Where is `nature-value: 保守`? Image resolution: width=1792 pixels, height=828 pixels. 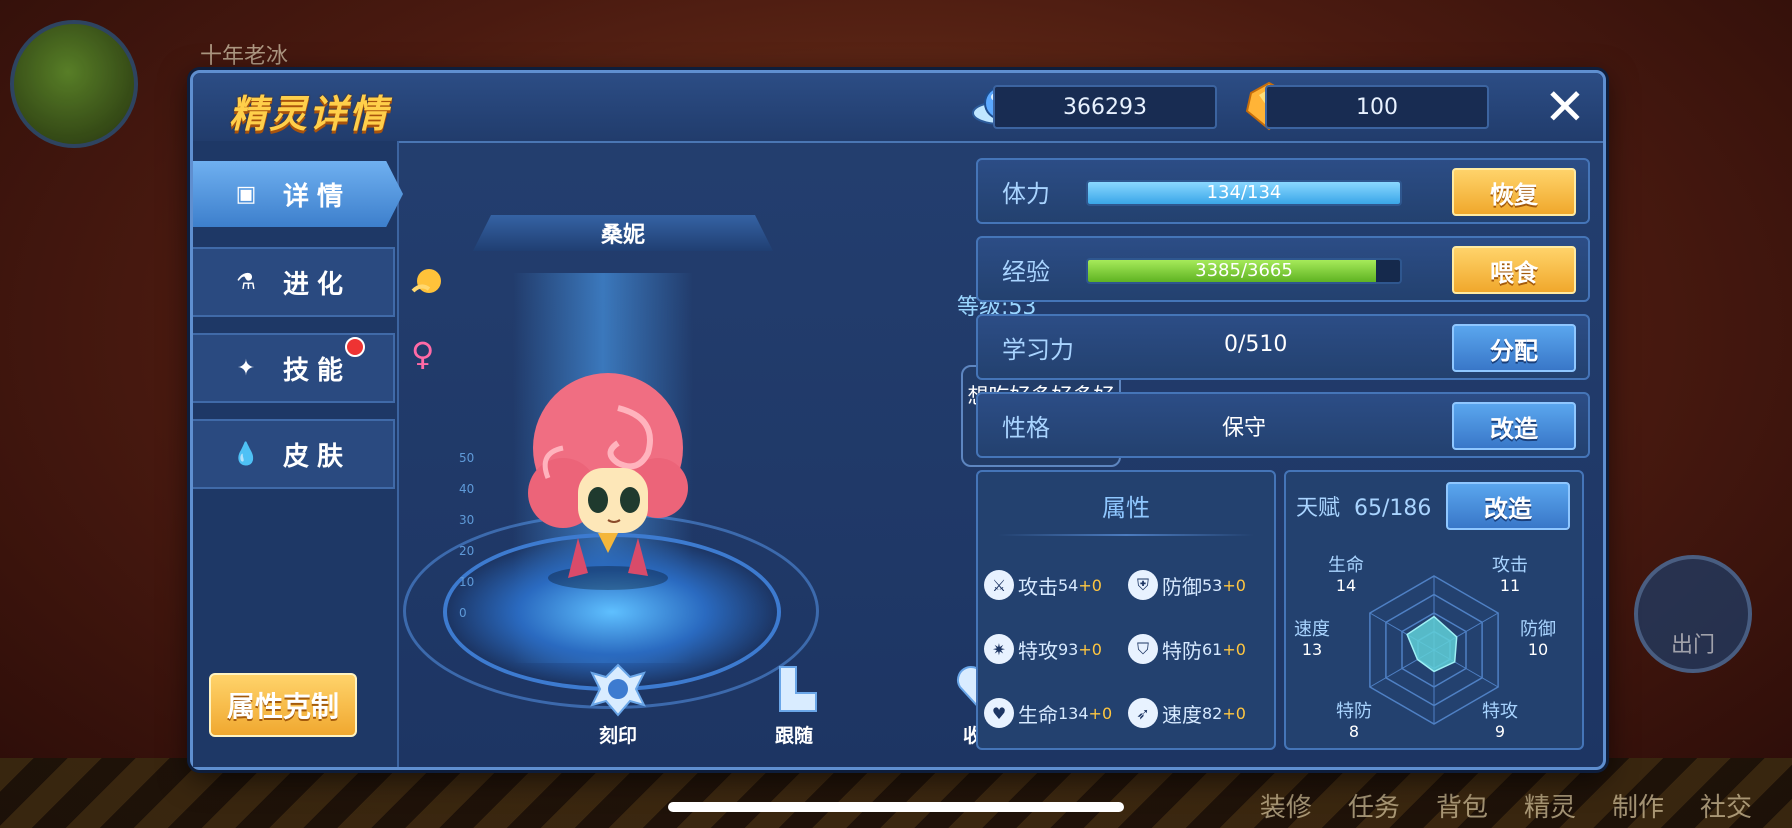
nature-value: 保守 is located at coordinates (1244, 428).